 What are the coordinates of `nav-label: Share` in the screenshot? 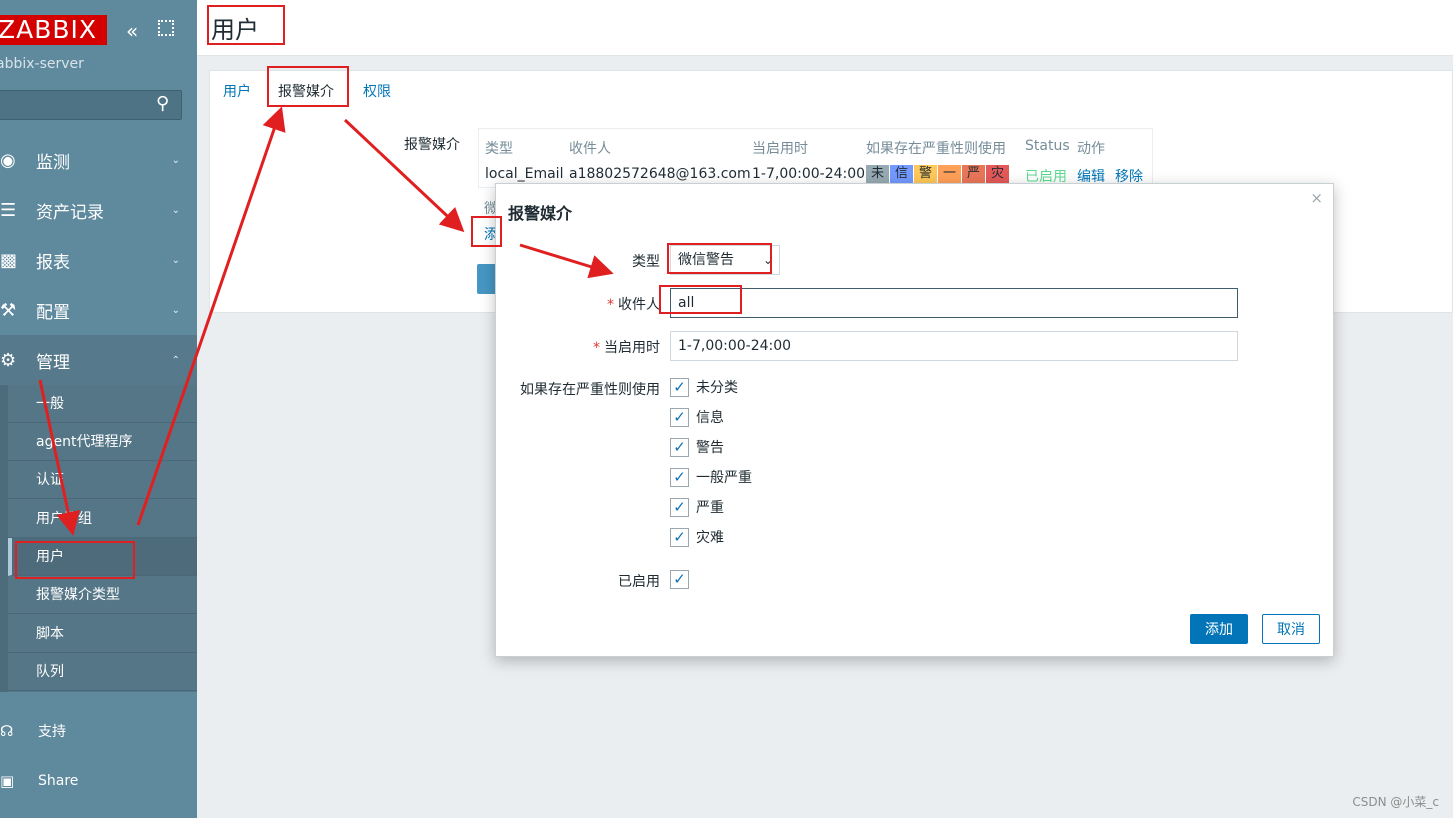 It's located at (58, 781).